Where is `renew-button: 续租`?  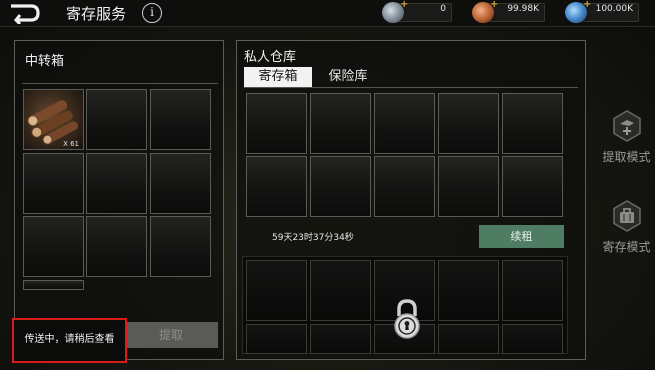
renew-button: 续租 is located at coordinates (521, 236).